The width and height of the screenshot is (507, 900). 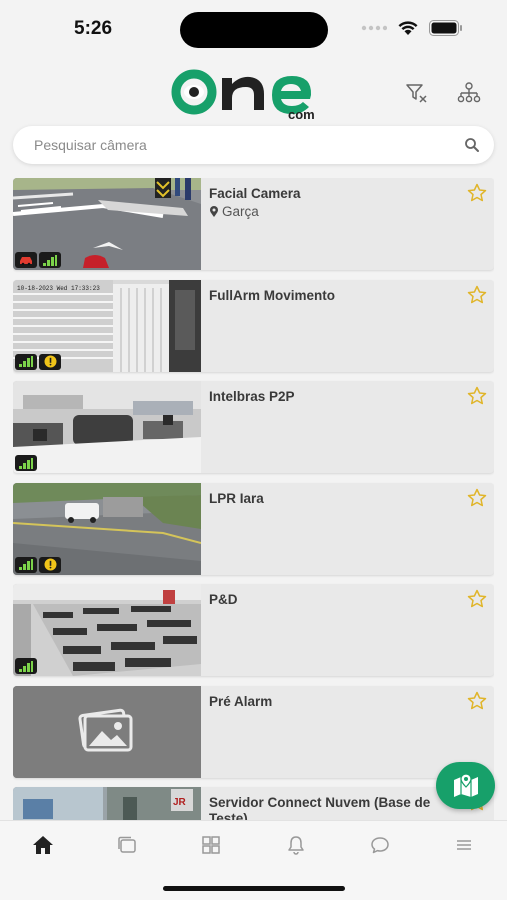 What do you see at coordinates (223, 599) in the screenshot?
I see `camera-name: P&D` at bounding box center [223, 599].